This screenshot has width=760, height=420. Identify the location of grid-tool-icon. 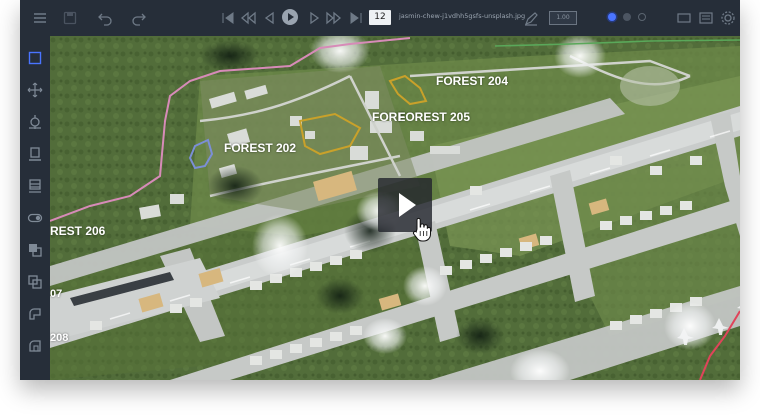
(35, 186).